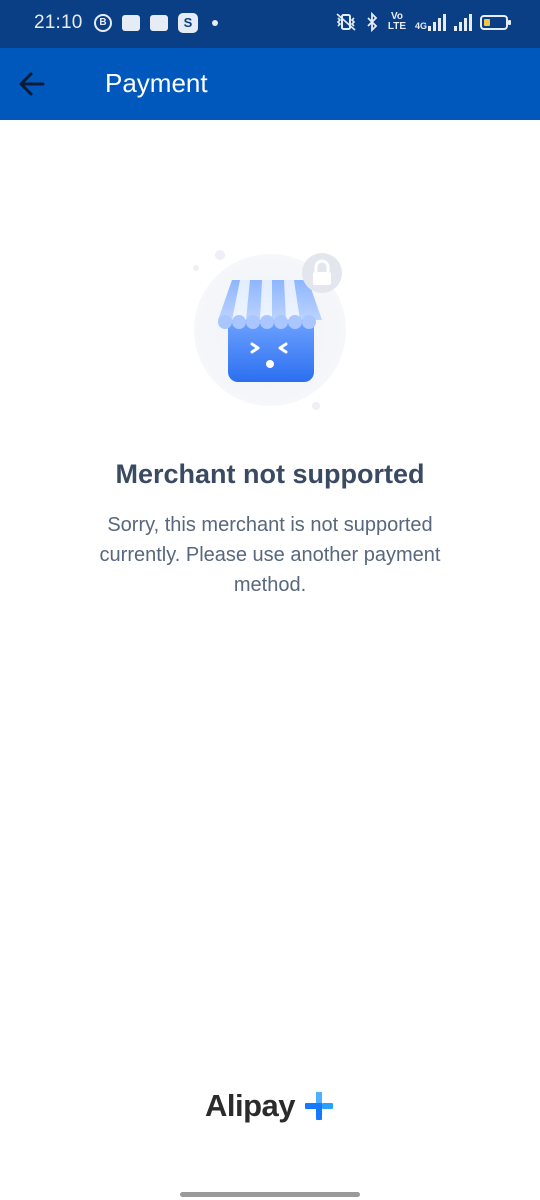 The image size is (540, 1200). What do you see at coordinates (463, 22) in the screenshot?
I see `signal-icon` at bounding box center [463, 22].